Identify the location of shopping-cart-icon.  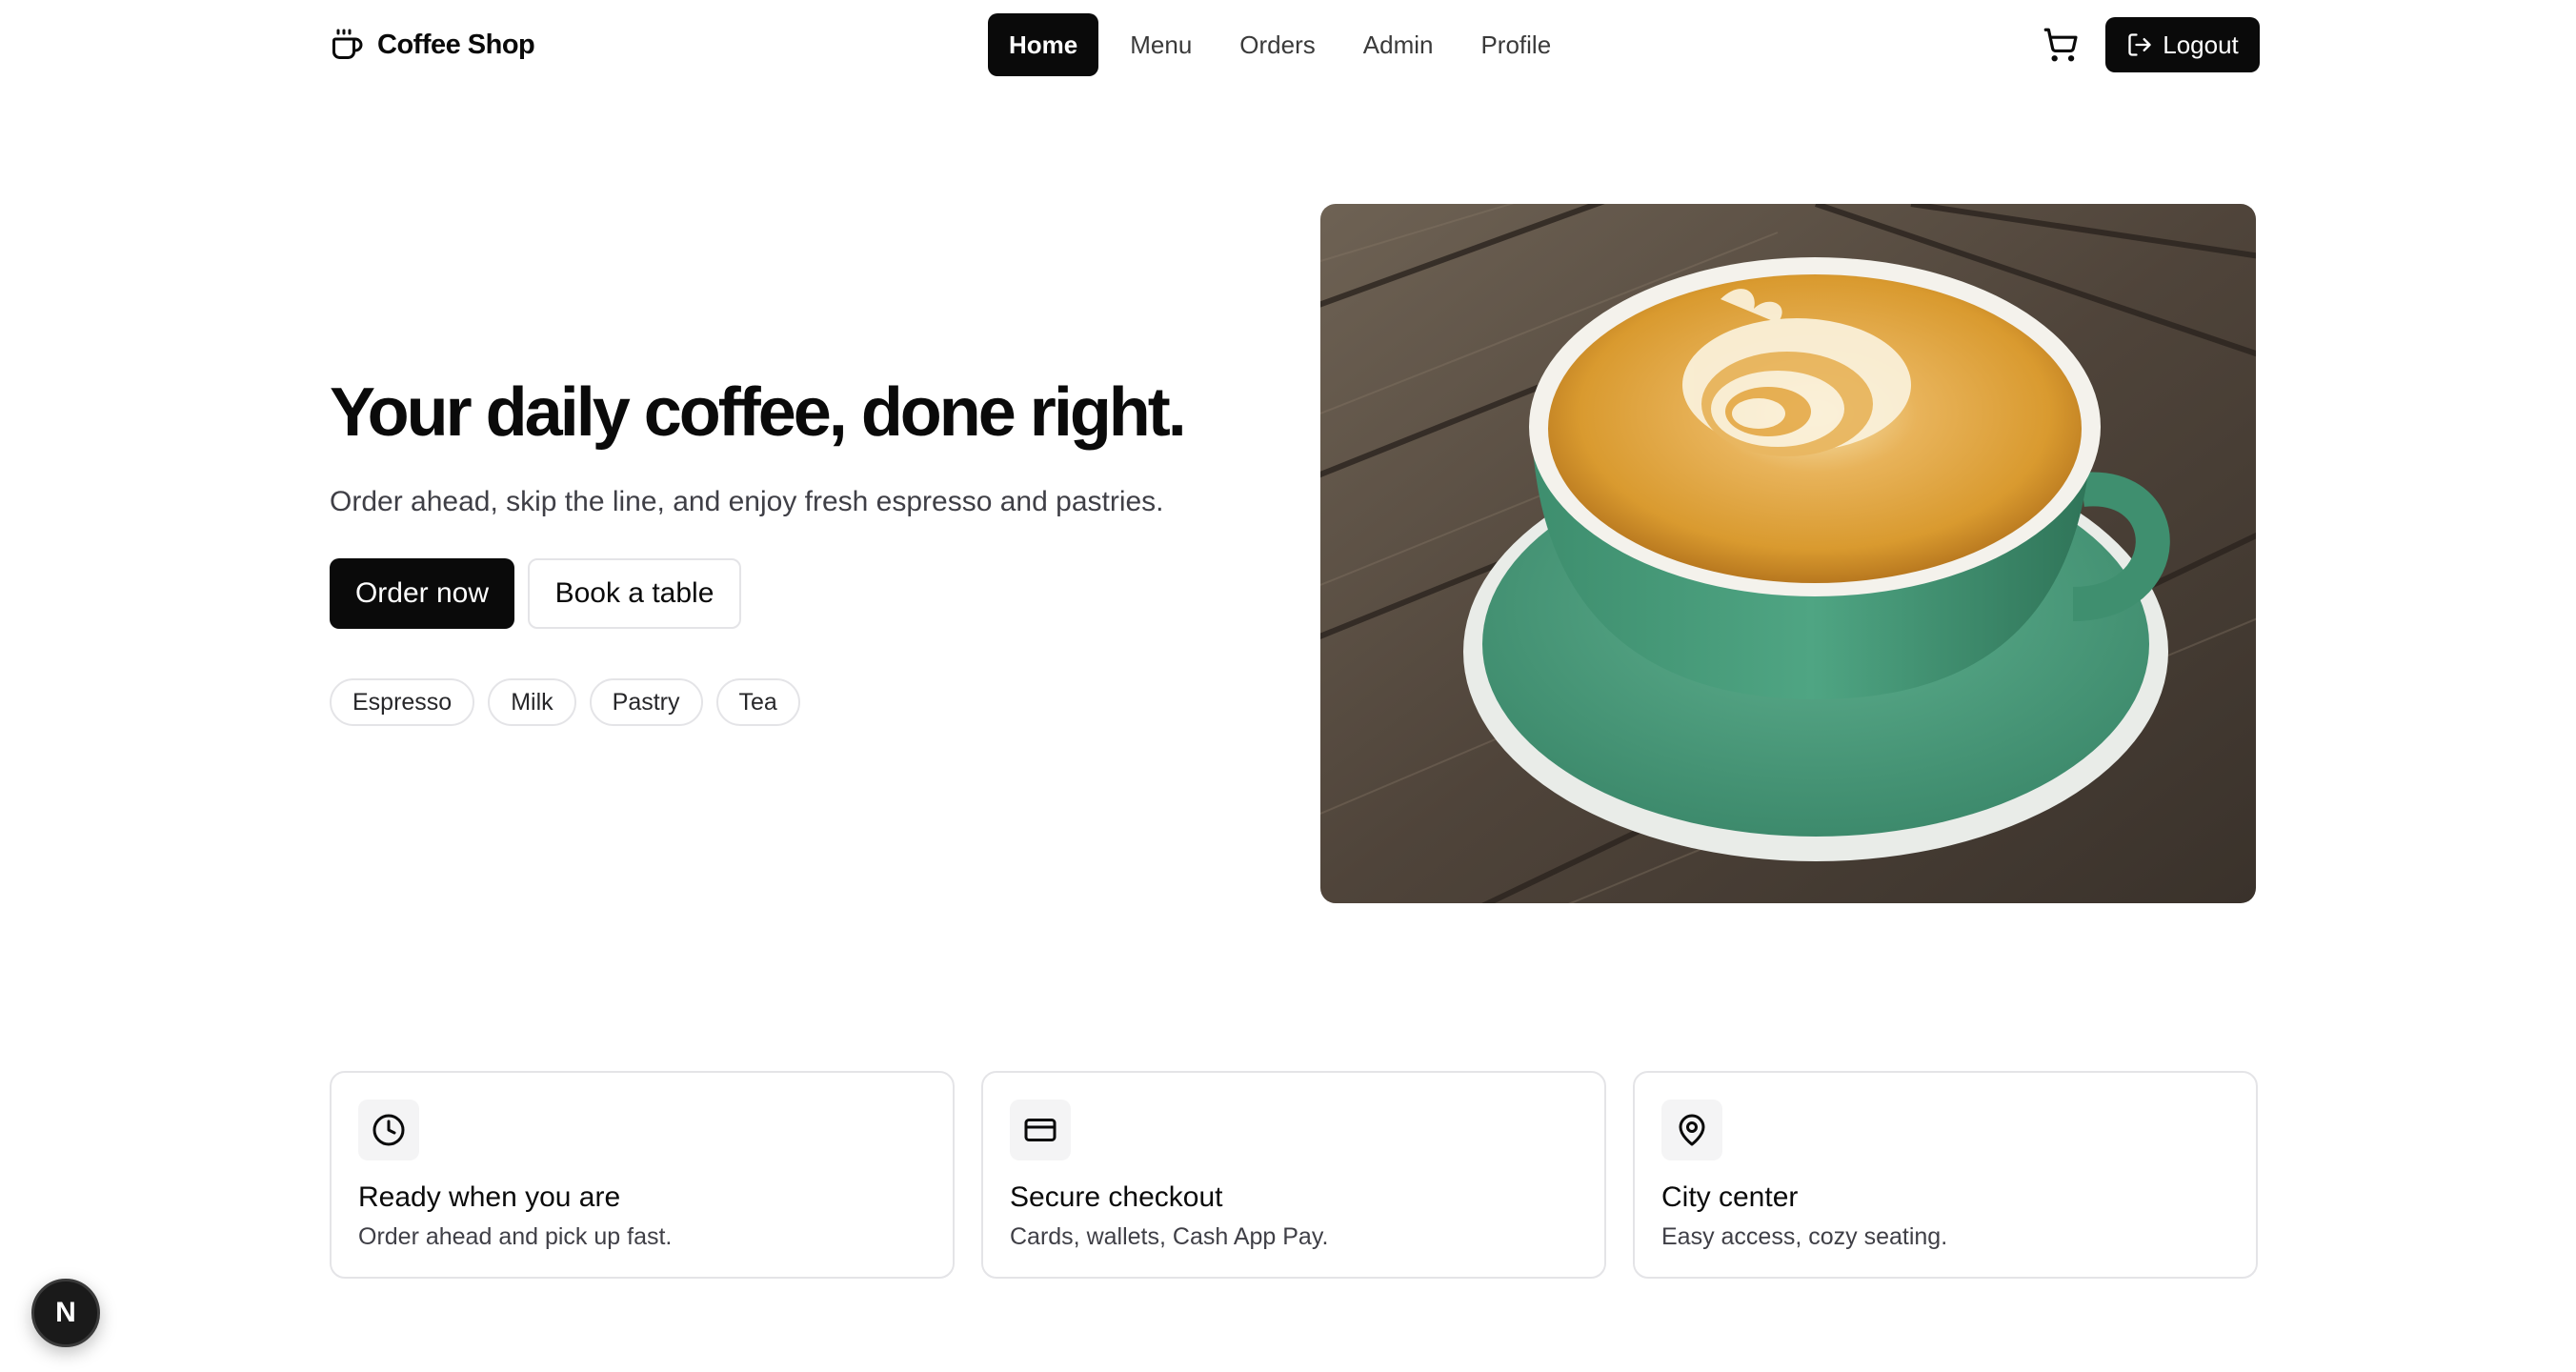
(2061, 45).